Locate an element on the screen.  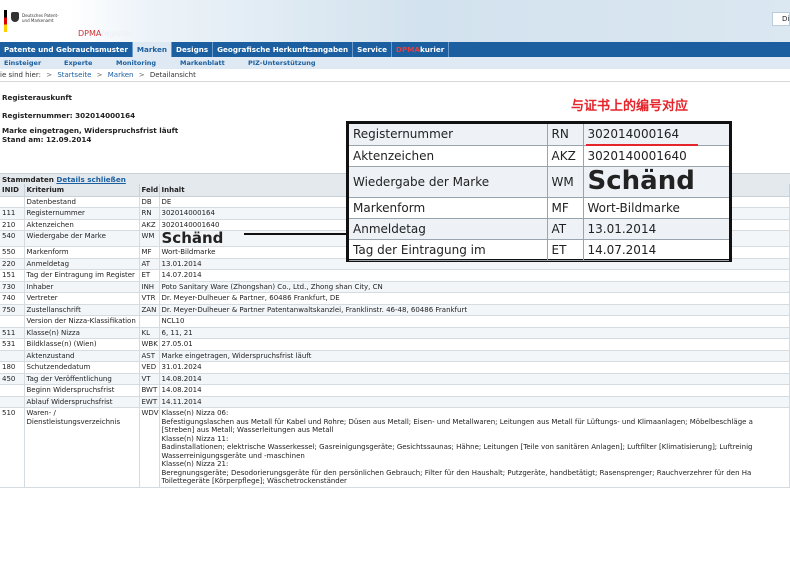
zoom-row: Wiedergabe der Marke WM Schänd is located at coordinates (539, 182).